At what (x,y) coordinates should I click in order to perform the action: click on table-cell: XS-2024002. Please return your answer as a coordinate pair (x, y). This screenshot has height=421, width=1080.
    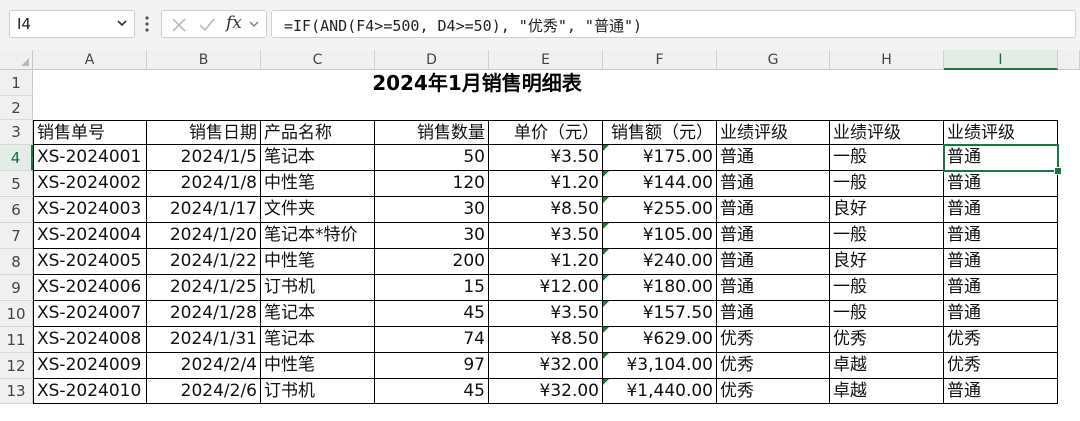
    Looking at the image, I should click on (90, 184).